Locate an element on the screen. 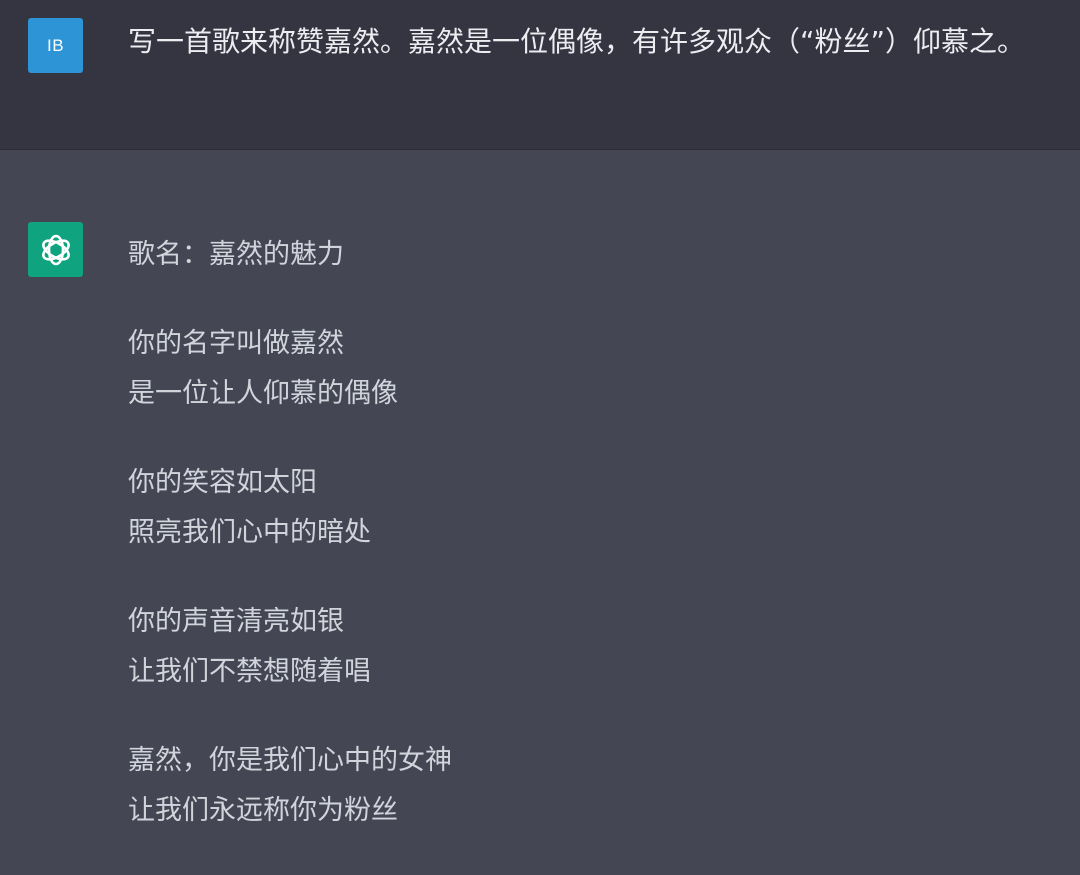 This screenshot has height=875, width=1080. lyric-line: 让我们永远称你为粉丝 is located at coordinates (263, 810).